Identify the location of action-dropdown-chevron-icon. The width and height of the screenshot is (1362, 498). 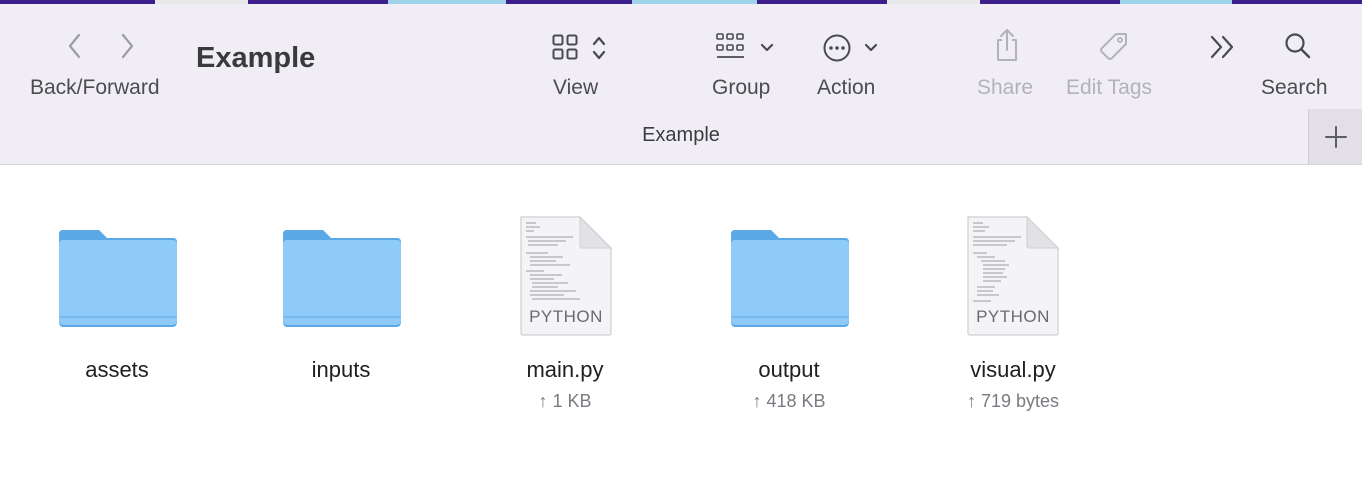
(871, 48).